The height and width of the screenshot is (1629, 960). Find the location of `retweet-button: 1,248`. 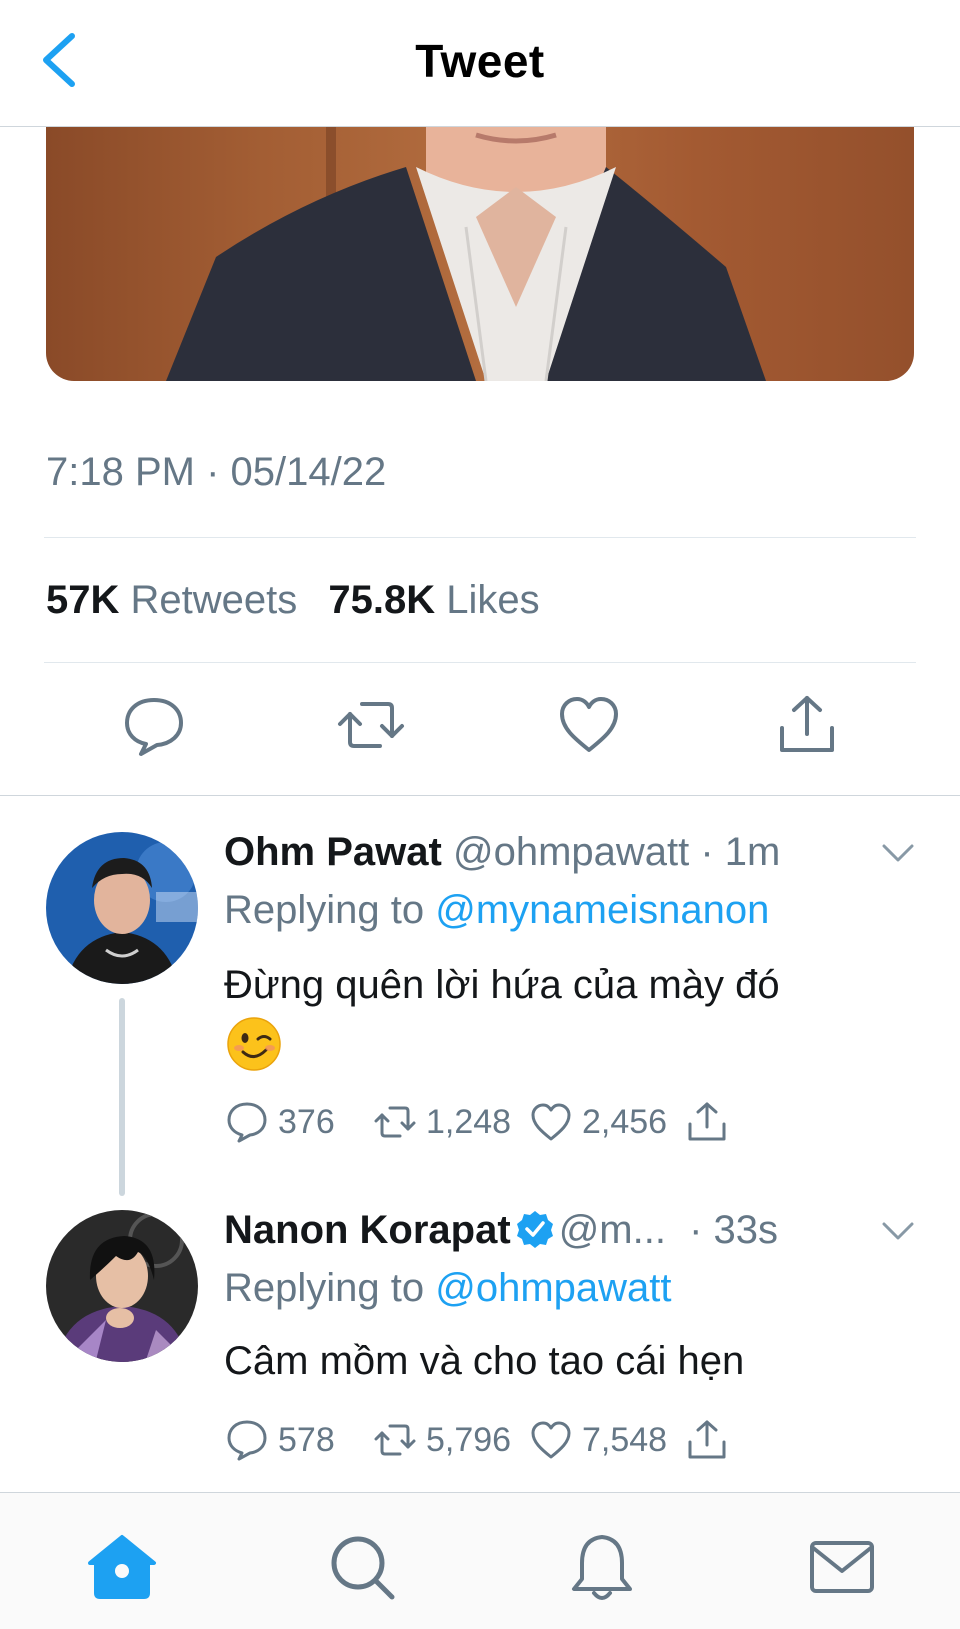

retweet-button: 1,248 is located at coordinates (441, 1122).